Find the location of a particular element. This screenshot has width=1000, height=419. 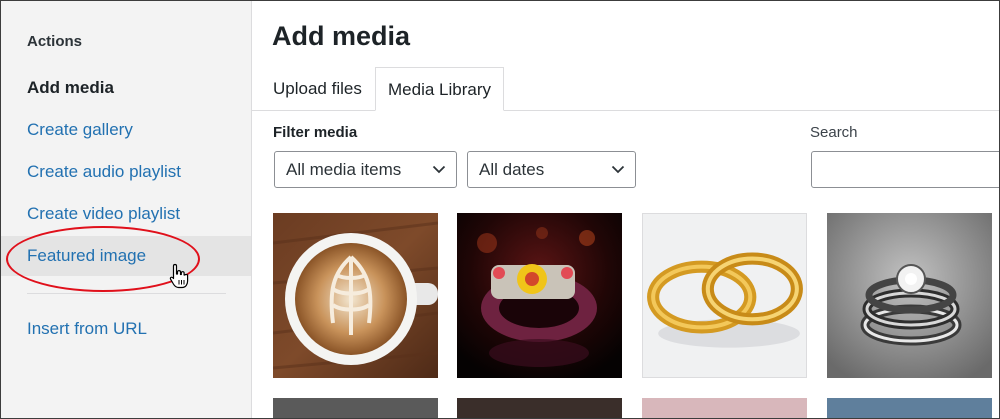

sidebar-separator is located at coordinates (126, 293).